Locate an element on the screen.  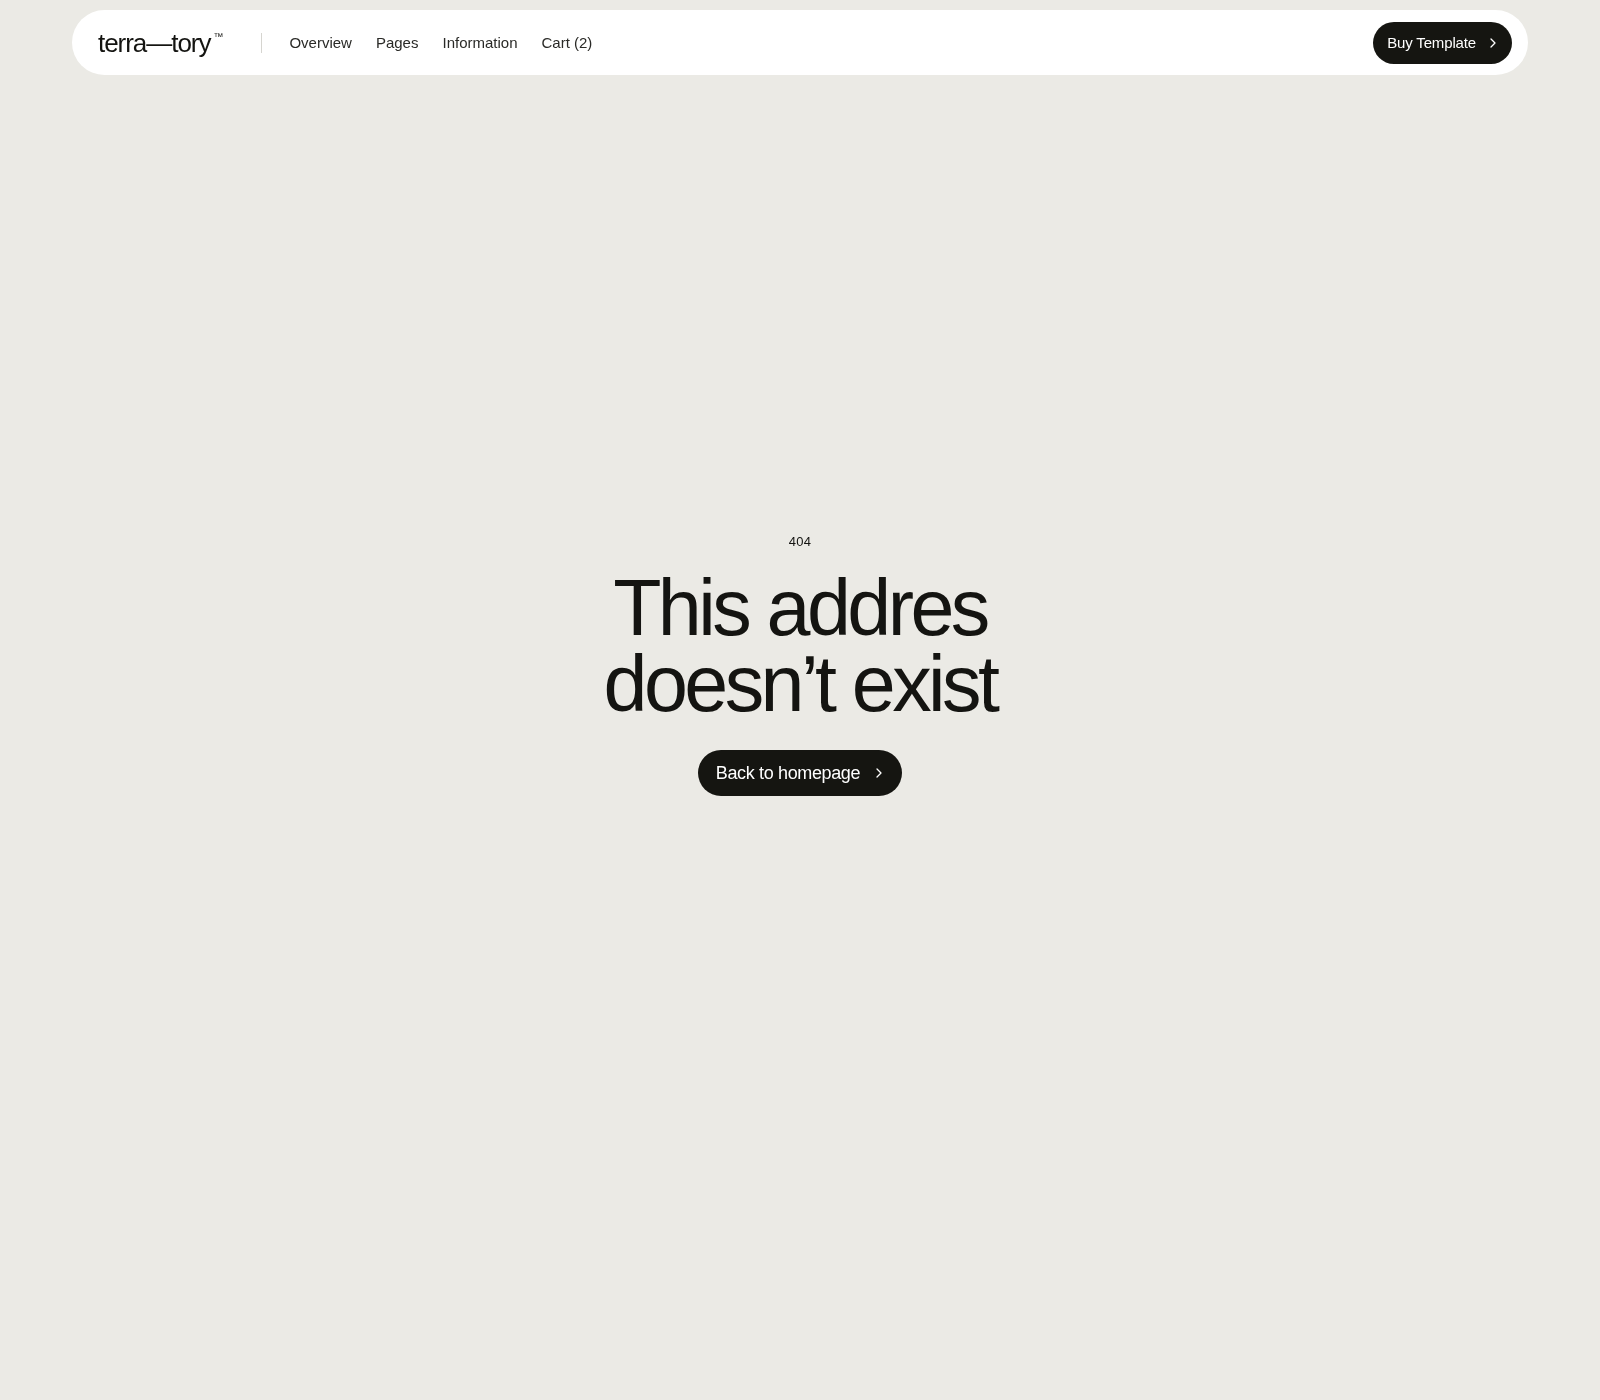
error-heading: This addres doesn’t exist is located at coordinates (800, 646).